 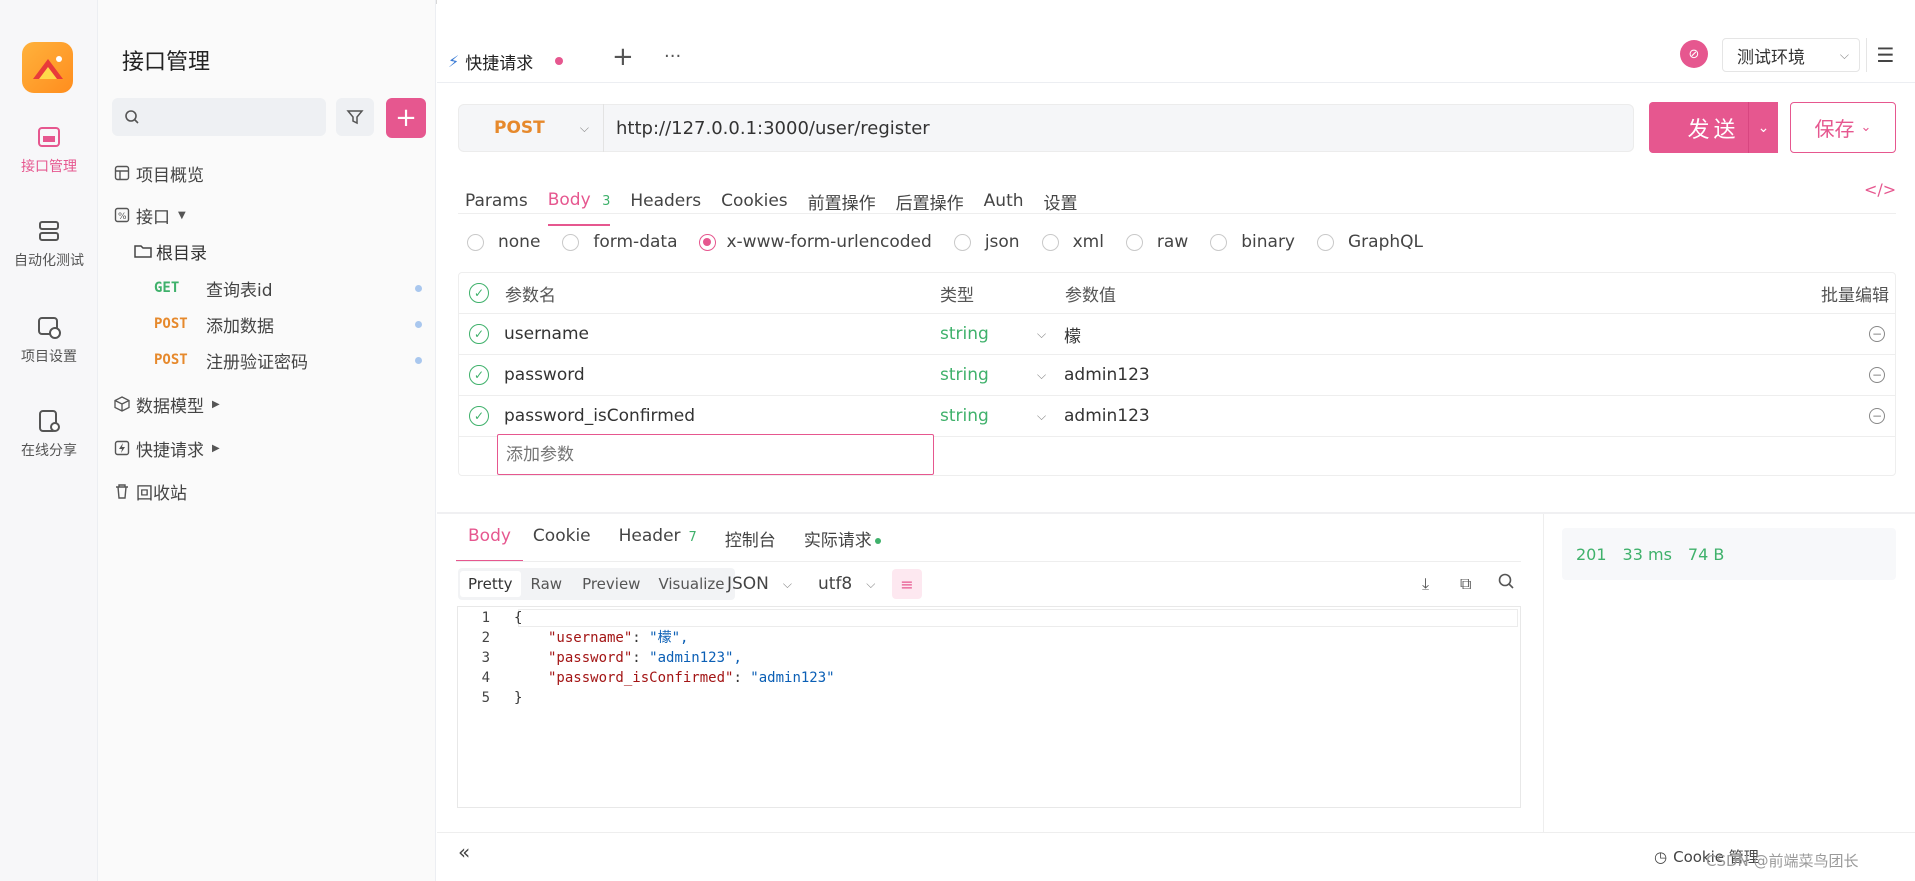 What do you see at coordinates (216, 448) in the screenshot?
I see `caret-right-icon: ▶` at bounding box center [216, 448].